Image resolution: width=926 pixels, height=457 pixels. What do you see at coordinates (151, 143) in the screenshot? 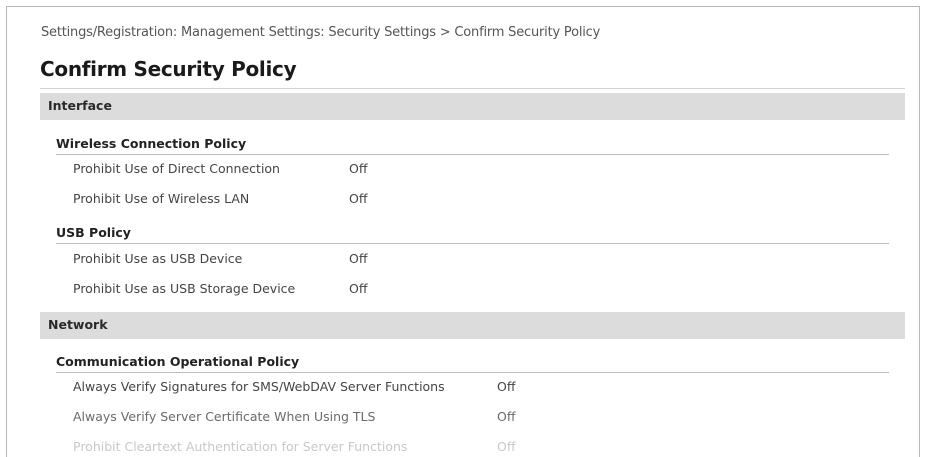
I see `group-title: Wireless Connection Policy` at bounding box center [151, 143].